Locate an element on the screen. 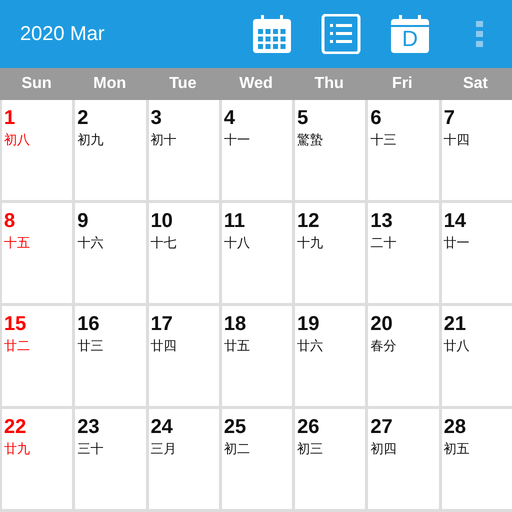 The image size is (512, 512). day-number: 13 is located at coordinates (382, 221).